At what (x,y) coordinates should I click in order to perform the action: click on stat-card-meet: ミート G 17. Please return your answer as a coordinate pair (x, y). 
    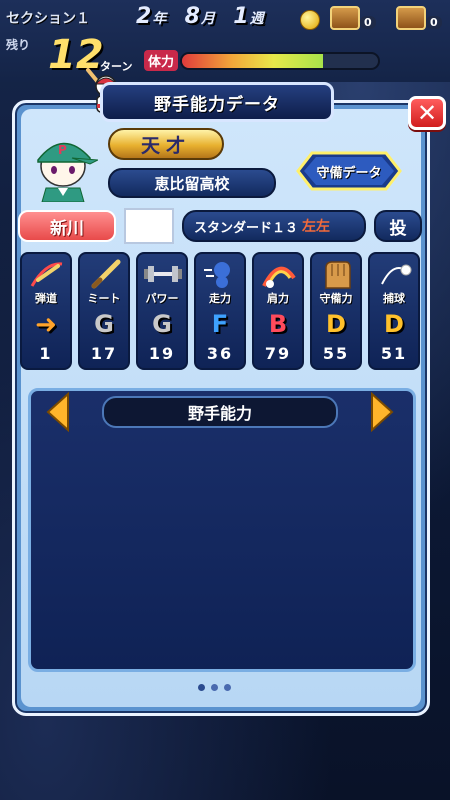
    Looking at the image, I should click on (104, 311).